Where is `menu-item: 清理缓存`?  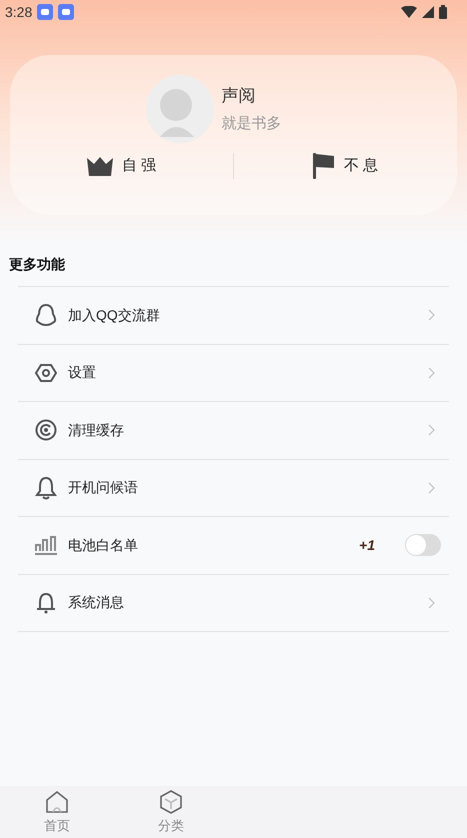
menu-item: 清理缓存 is located at coordinates (233, 431).